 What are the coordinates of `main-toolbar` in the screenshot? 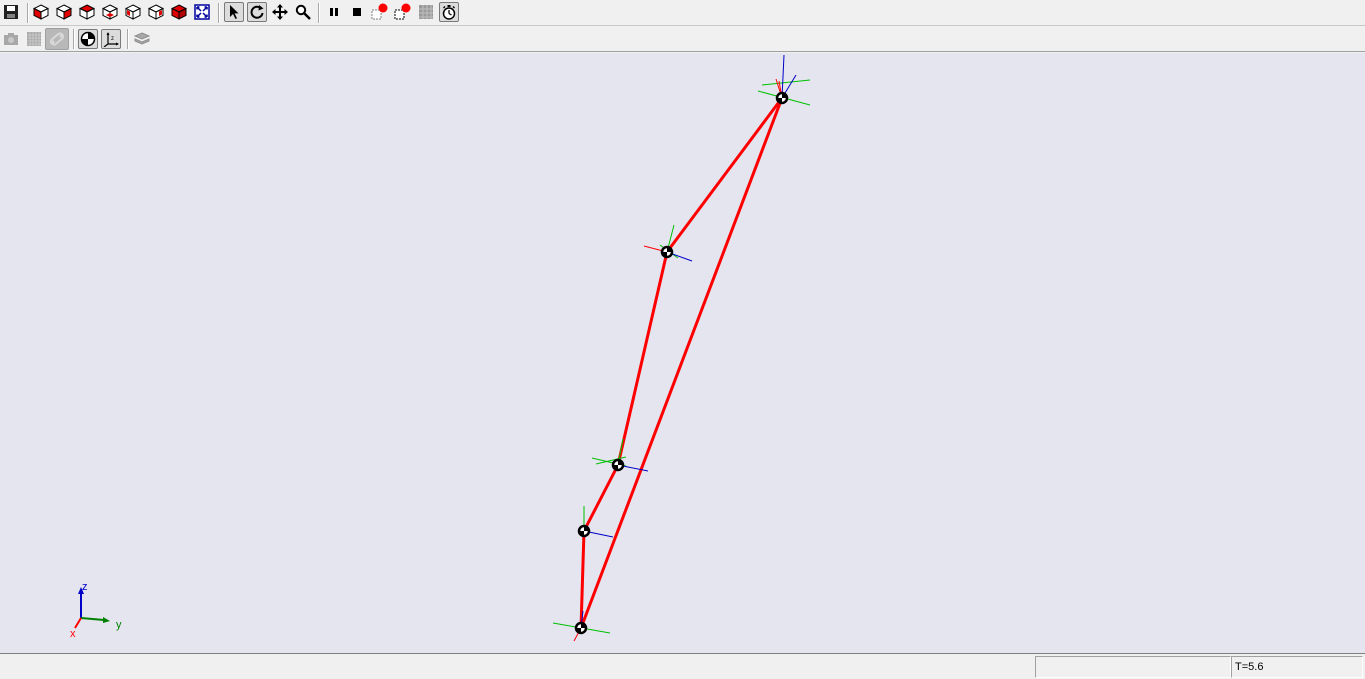 It's located at (682, 13).